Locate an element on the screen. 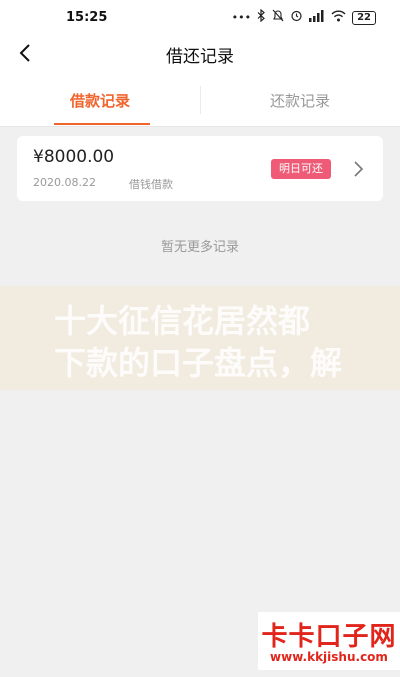 The image size is (400, 677). chevron-right-icon is located at coordinates (359, 169).